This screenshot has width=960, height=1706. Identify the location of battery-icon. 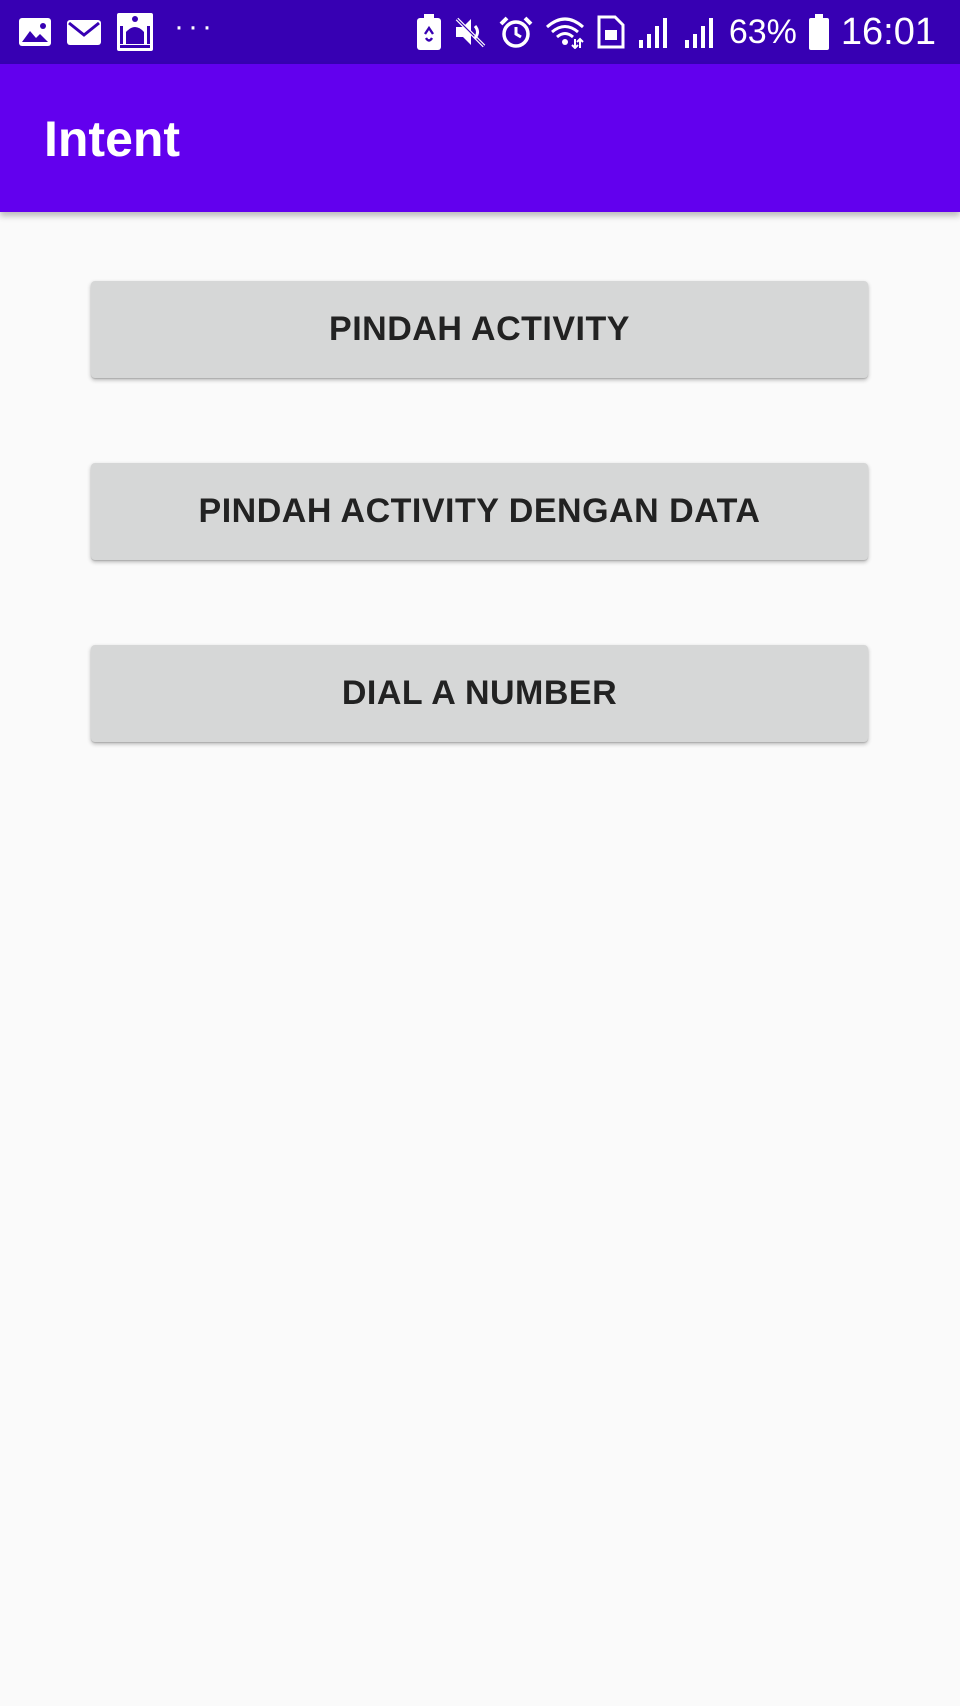
(818, 32).